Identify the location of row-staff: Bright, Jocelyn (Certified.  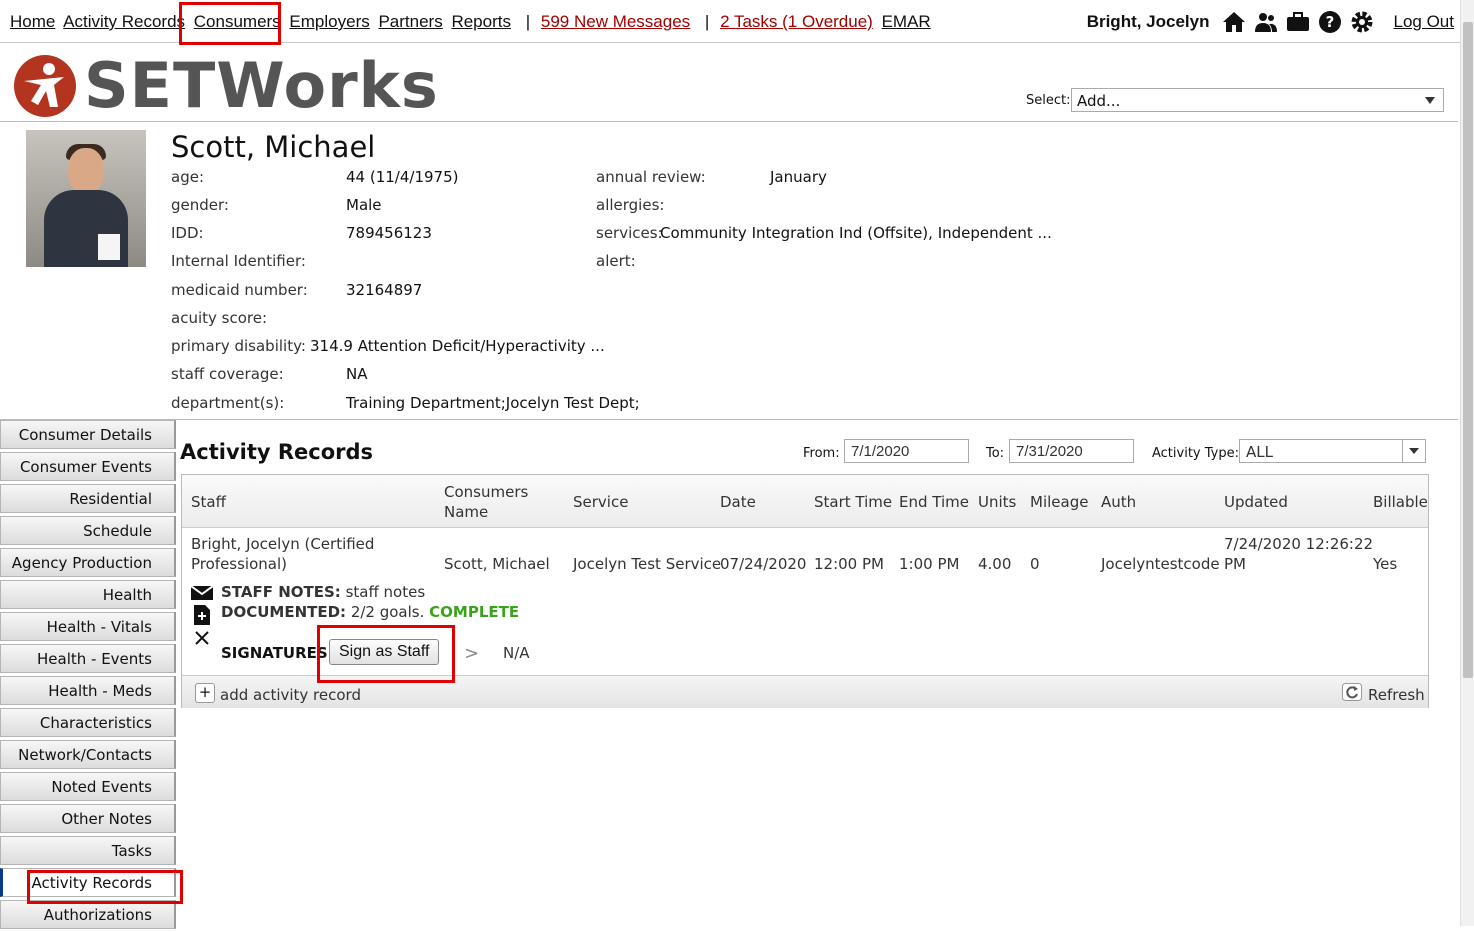
(283, 544).